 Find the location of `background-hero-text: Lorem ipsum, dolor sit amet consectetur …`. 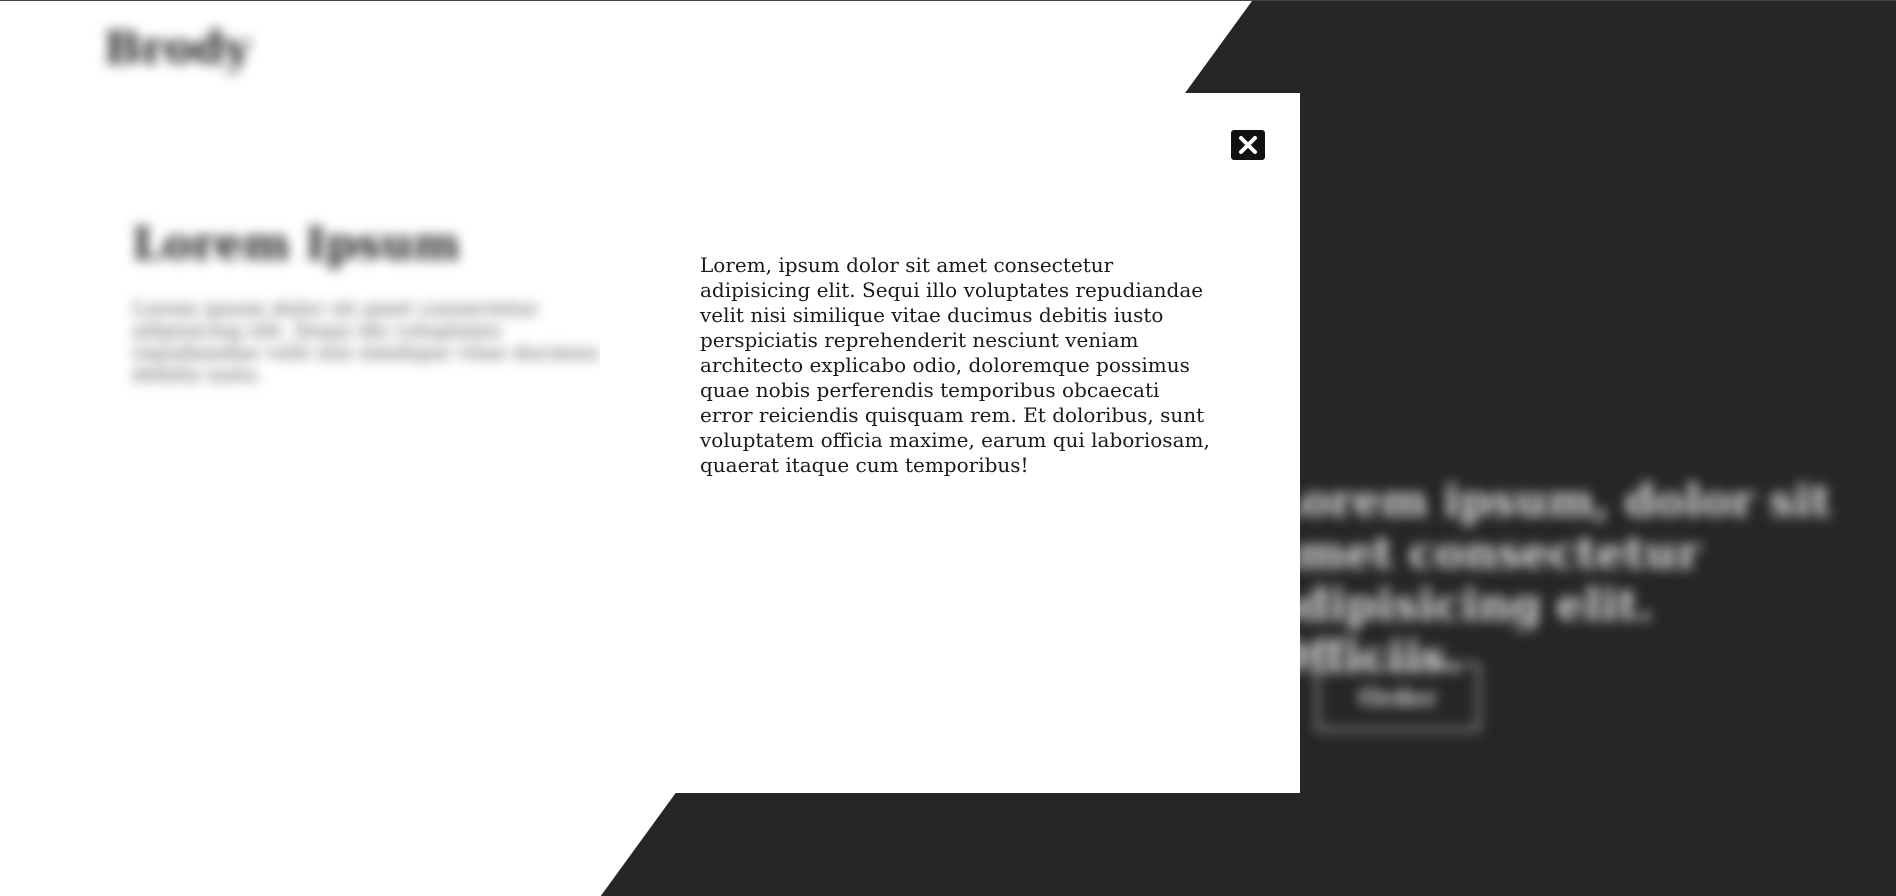

background-hero-text: Lorem ipsum, dolor sit amet consectetur … is located at coordinates (1551, 579).